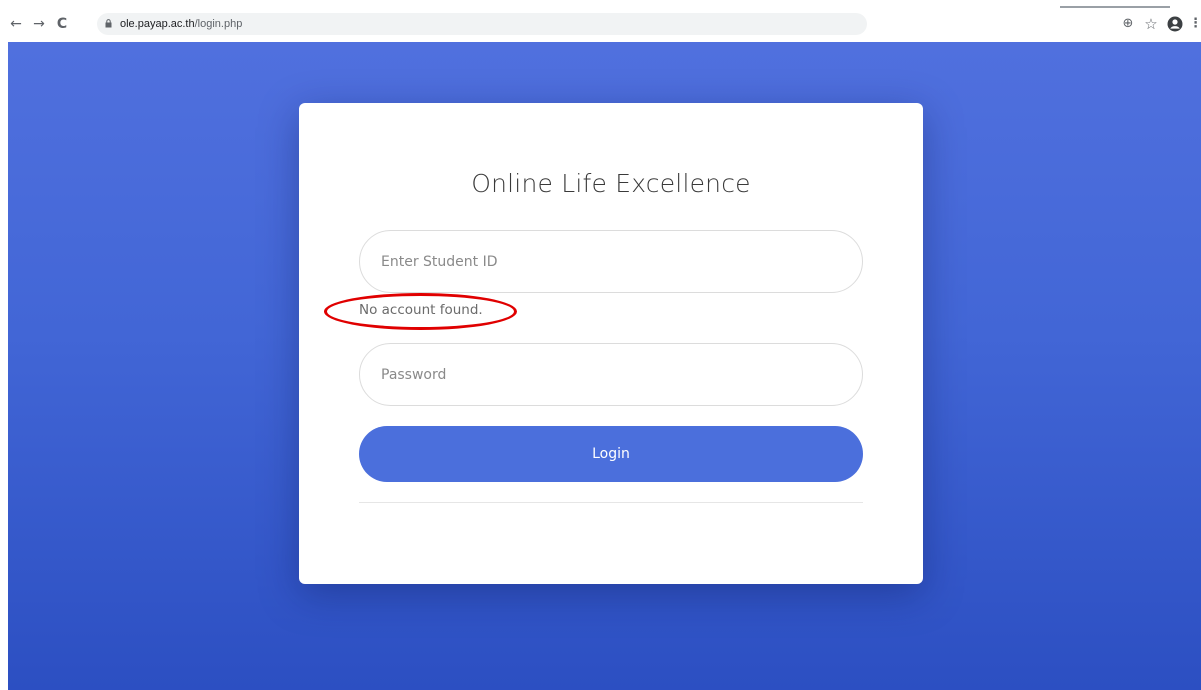  I want to click on reload-icon: C, so click(62, 24).